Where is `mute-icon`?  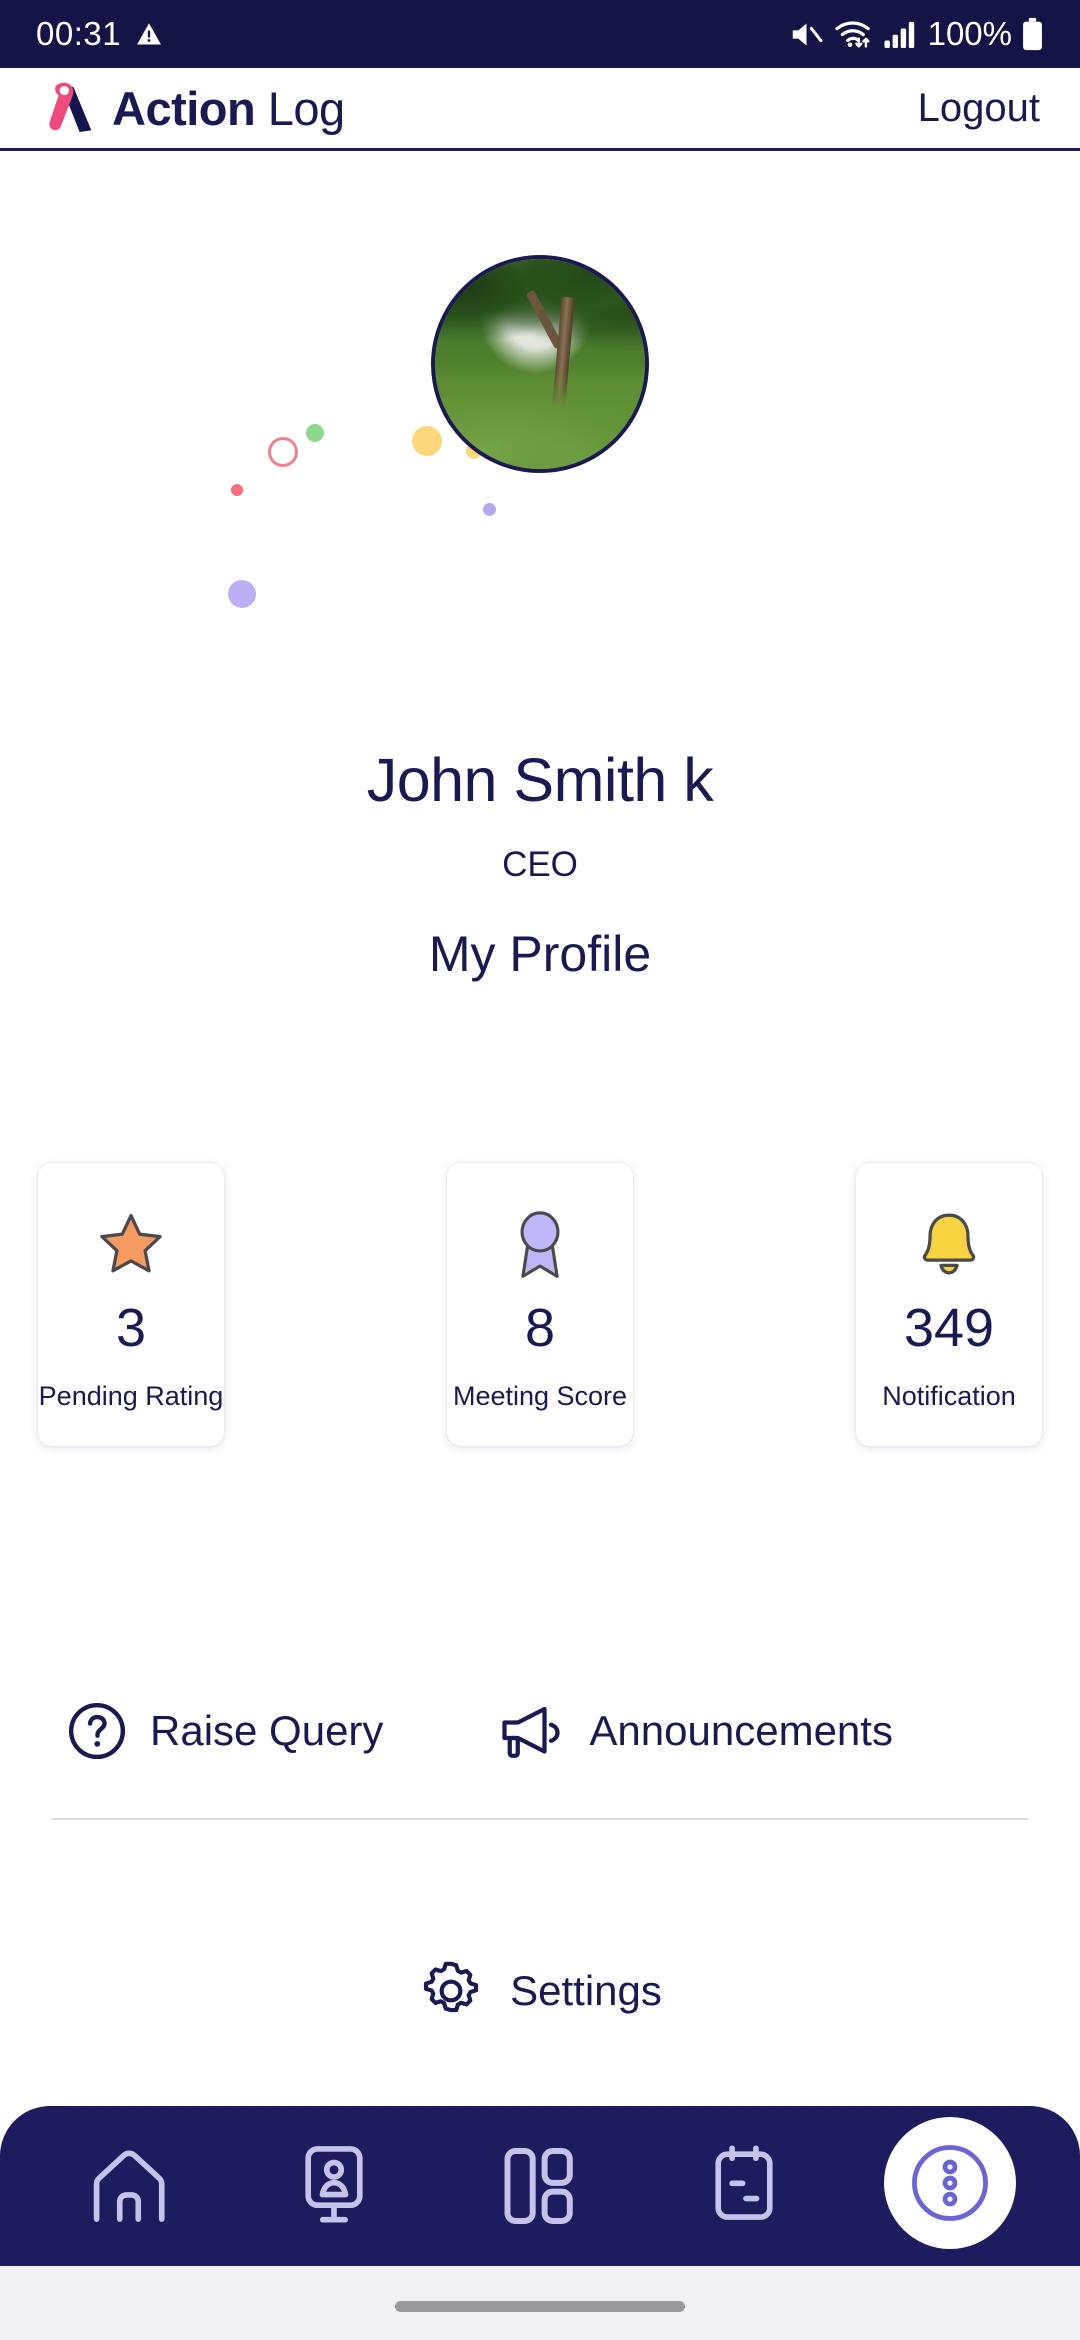
mute-icon is located at coordinates (807, 34).